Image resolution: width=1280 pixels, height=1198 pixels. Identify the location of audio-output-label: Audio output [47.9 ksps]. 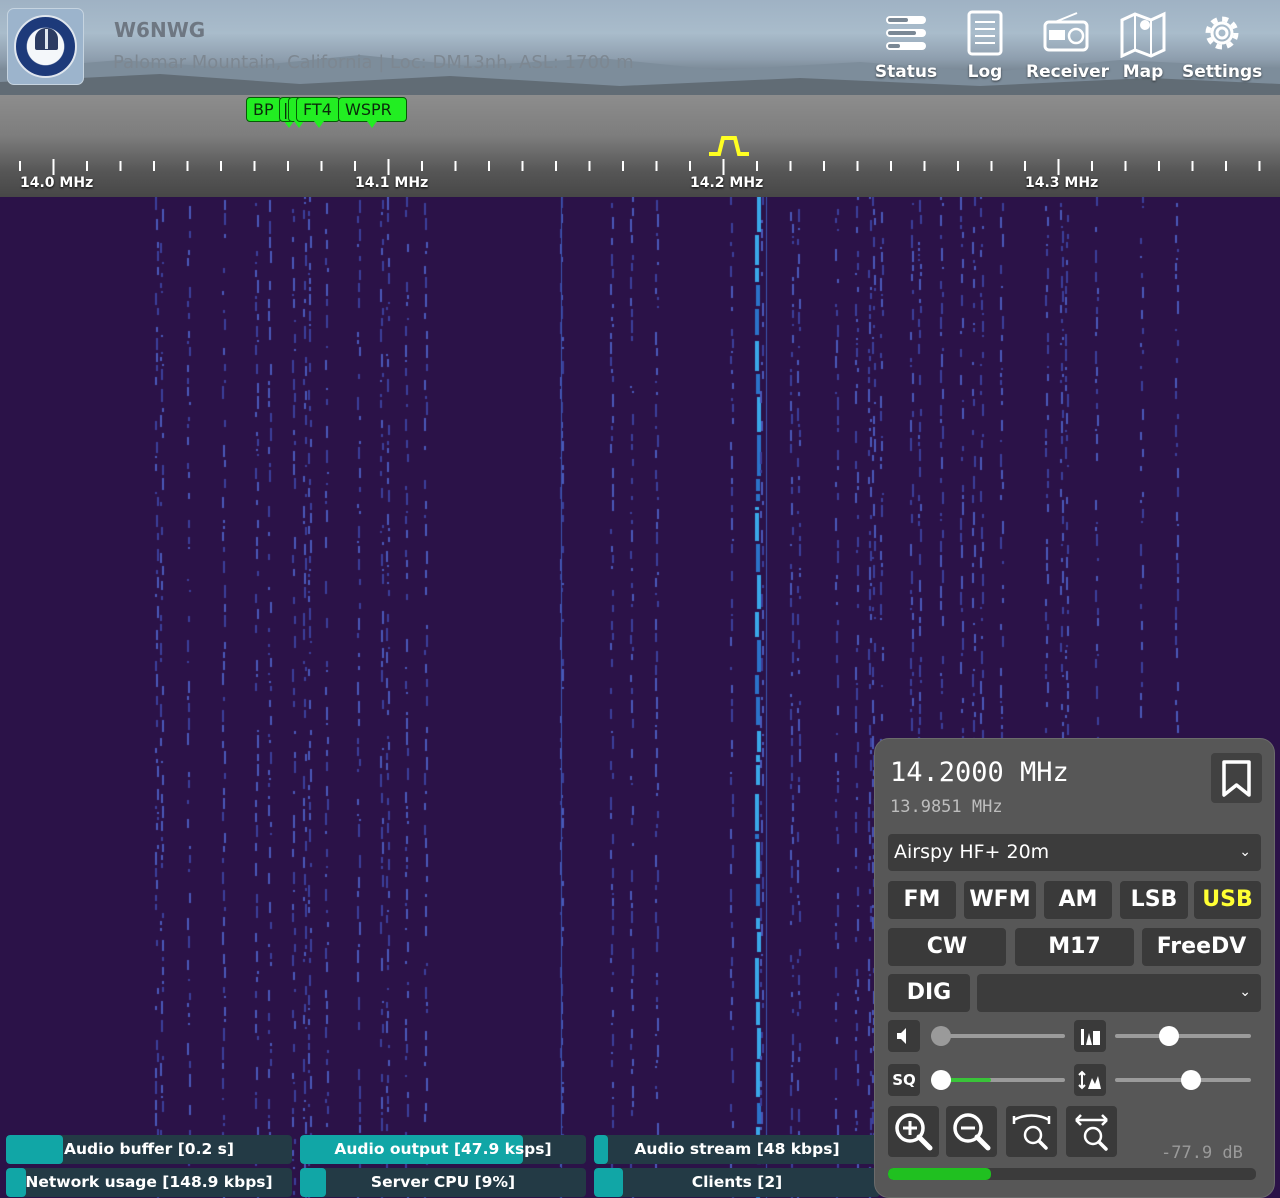
(443, 1149).